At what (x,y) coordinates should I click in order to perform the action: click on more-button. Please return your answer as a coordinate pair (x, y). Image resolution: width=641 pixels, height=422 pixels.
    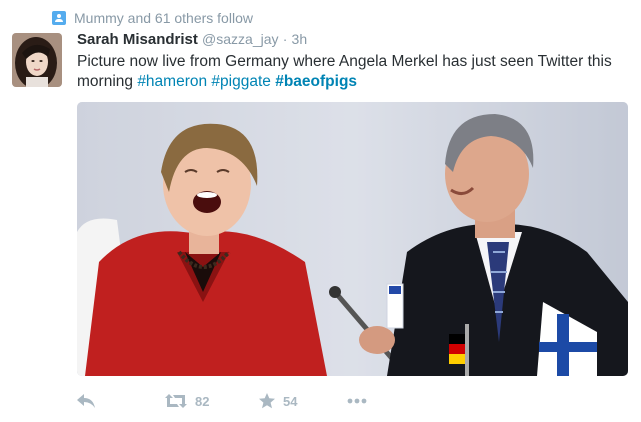
    Looking at the image, I should click on (357, 401).